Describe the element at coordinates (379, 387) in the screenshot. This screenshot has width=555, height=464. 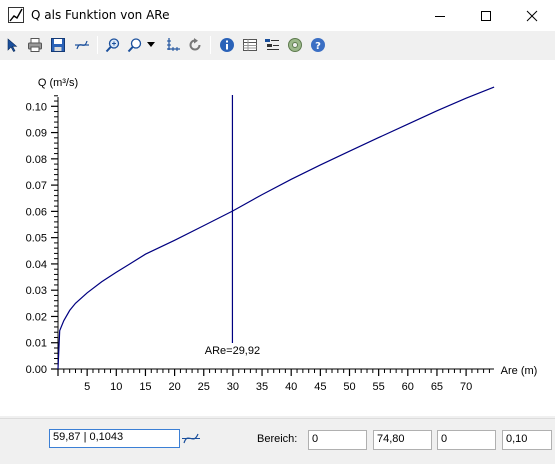
I see `x-tick-label: 55` at that location.